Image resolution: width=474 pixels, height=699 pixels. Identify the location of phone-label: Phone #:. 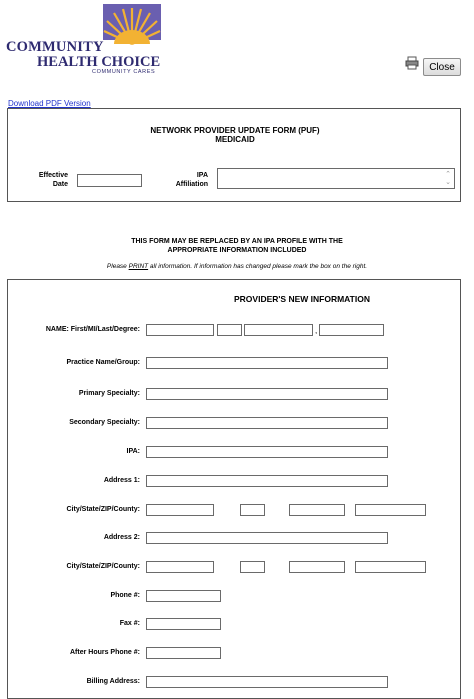
(125, 595).